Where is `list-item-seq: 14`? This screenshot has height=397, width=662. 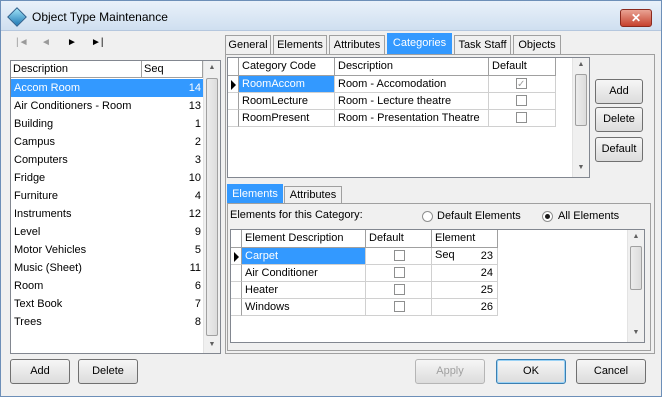 list-item-seq: 14 is located at coordinates (194, 88).